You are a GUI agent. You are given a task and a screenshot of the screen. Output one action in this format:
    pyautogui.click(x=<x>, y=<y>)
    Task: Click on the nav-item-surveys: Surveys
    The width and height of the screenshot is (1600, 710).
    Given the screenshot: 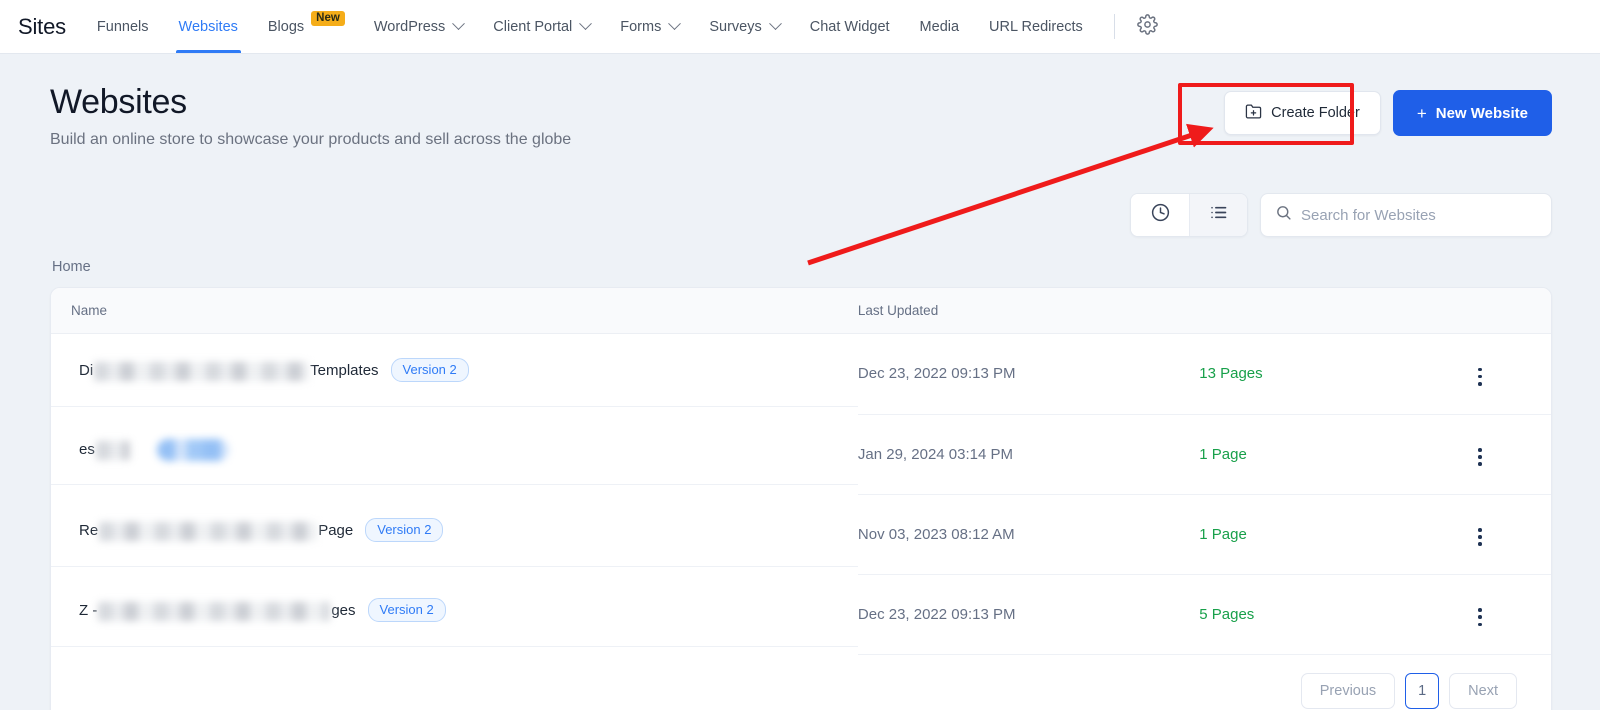 What is the action you would take?
    pyautogui.click(x=744, y=26)
    